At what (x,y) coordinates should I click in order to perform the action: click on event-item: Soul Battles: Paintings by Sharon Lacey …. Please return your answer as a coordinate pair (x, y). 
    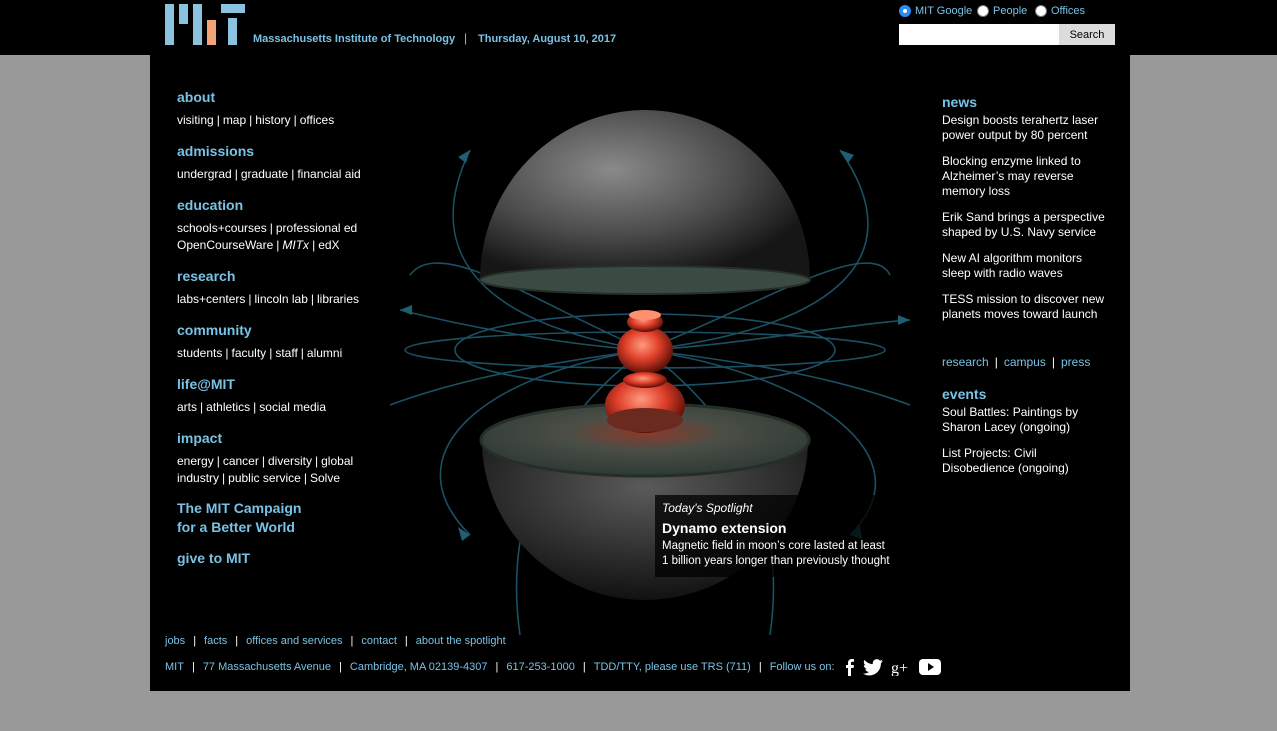
    Looking at the image, I should click on (1027, 420).